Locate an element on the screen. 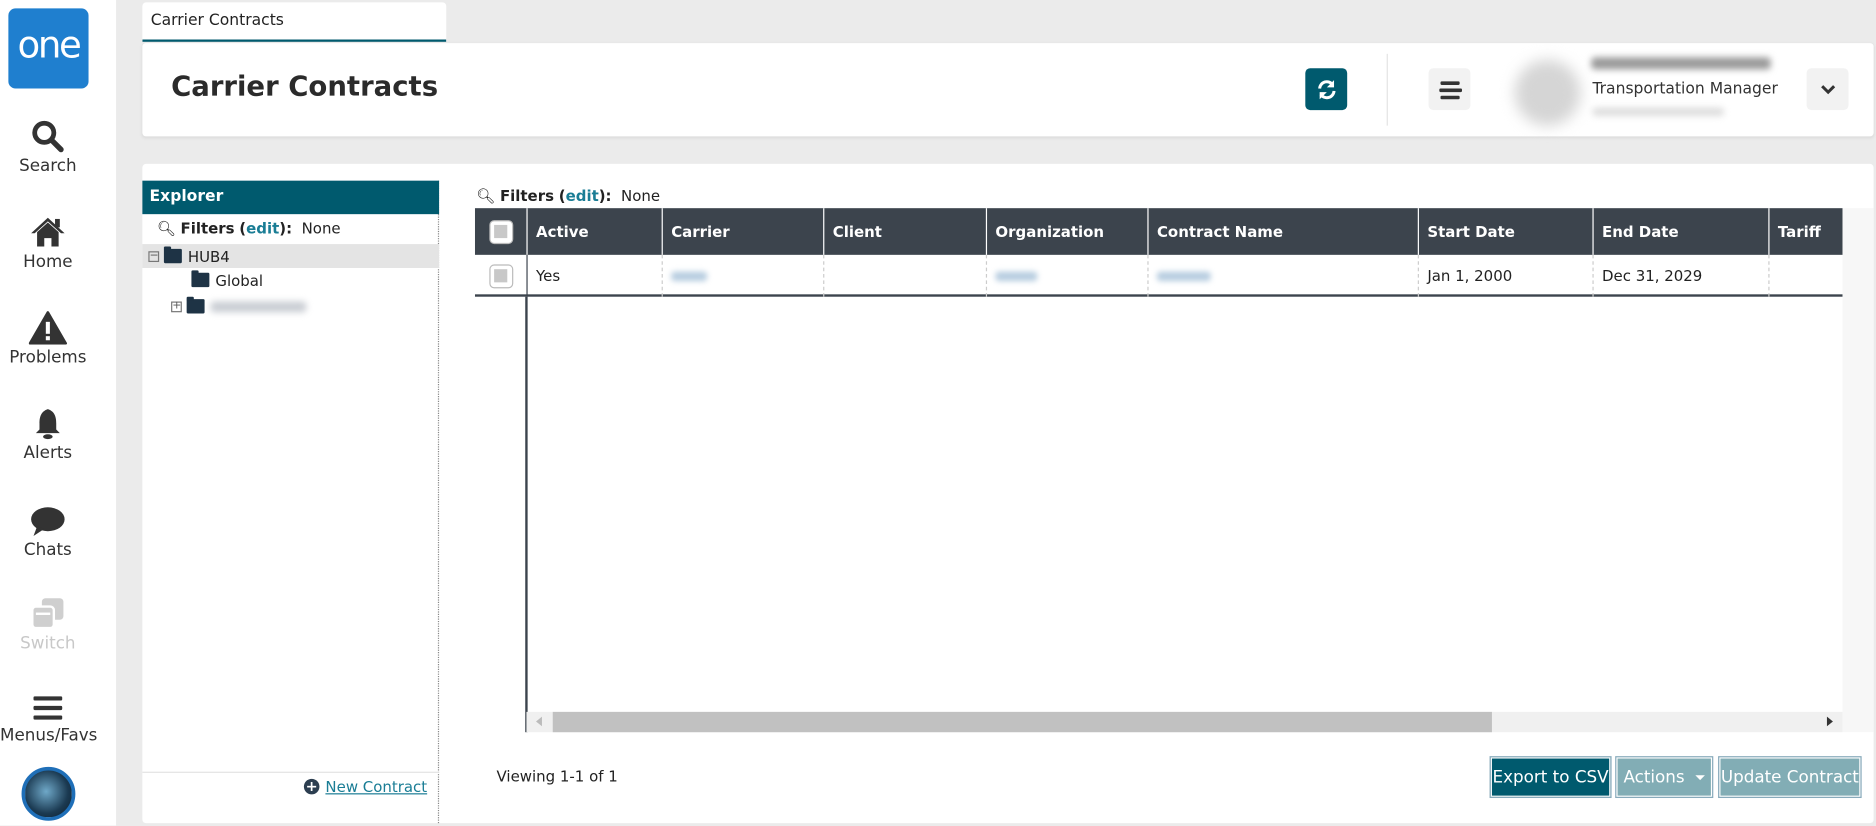 The image size is (1876, 826). cell-client is located at coordinates (904, 275).